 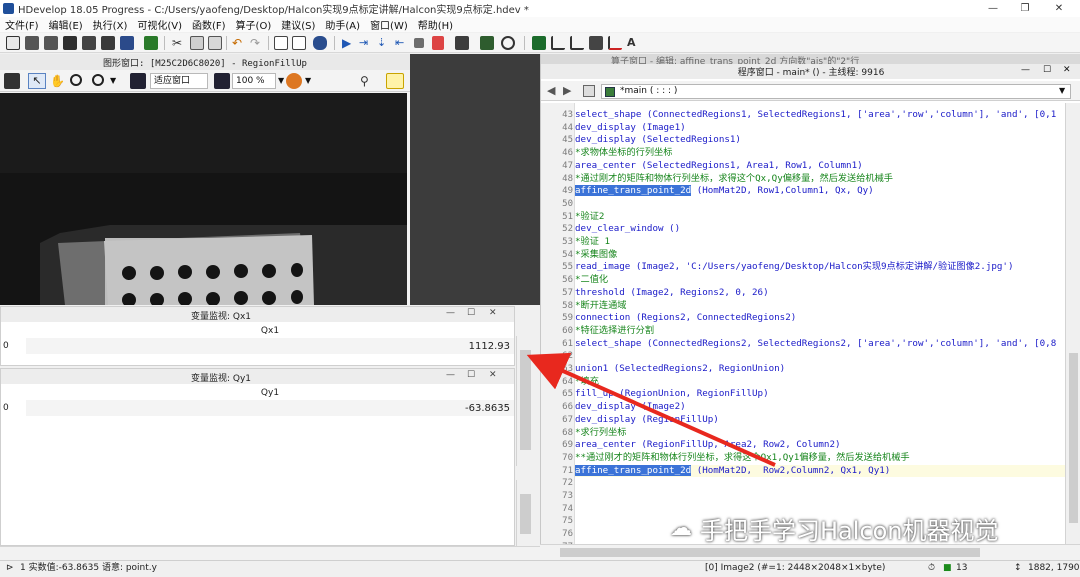 What do you see at coordinates (947, 568) in the screenshot?
I see `status-region-icon: ■` at bounding box center [947, 568].